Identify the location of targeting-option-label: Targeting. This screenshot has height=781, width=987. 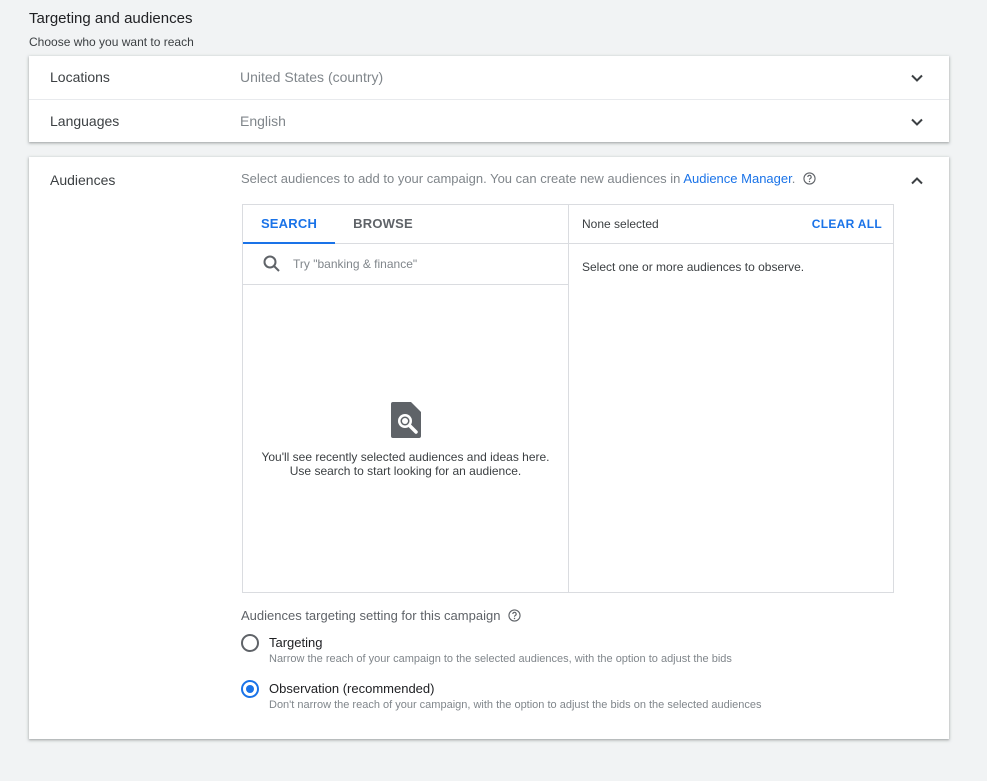
(295, 642).